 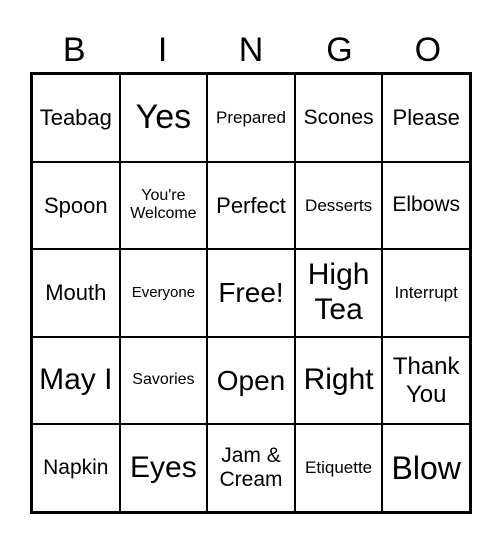 I want to click on bingo-cell: Jam & Cream, so click(x=251, y=468).